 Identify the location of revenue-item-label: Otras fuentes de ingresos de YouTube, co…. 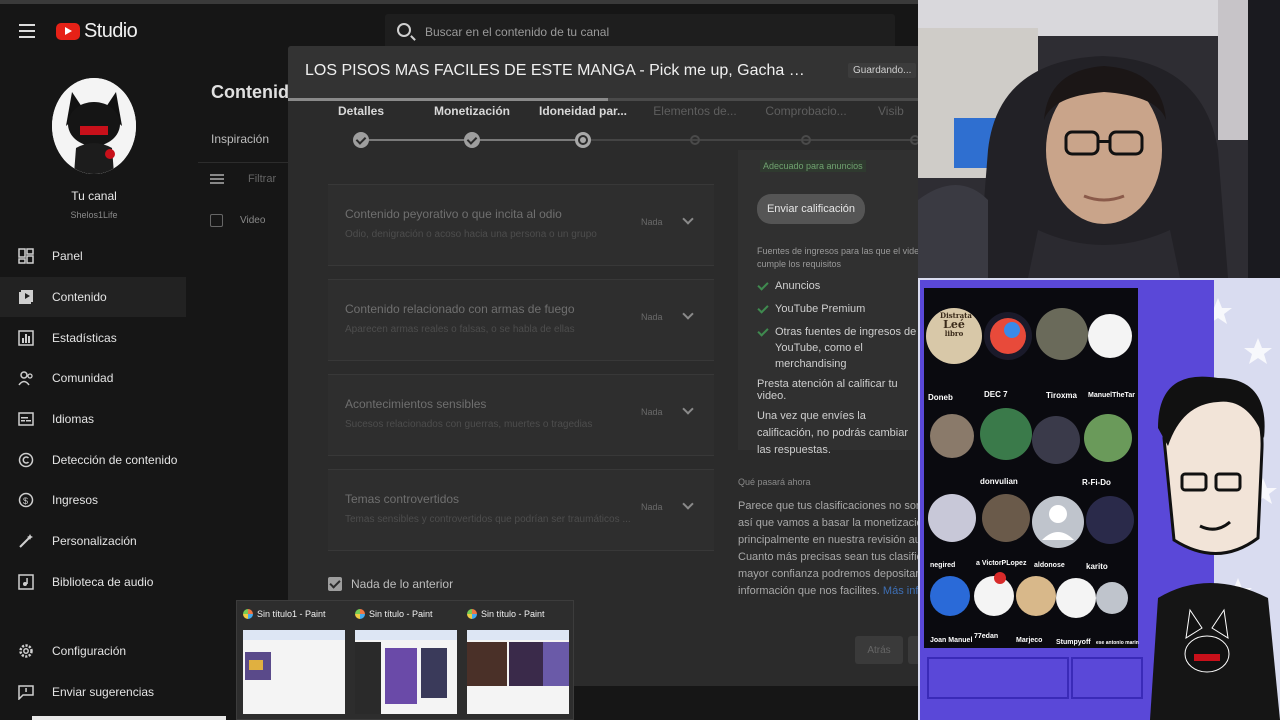
(846, 348).